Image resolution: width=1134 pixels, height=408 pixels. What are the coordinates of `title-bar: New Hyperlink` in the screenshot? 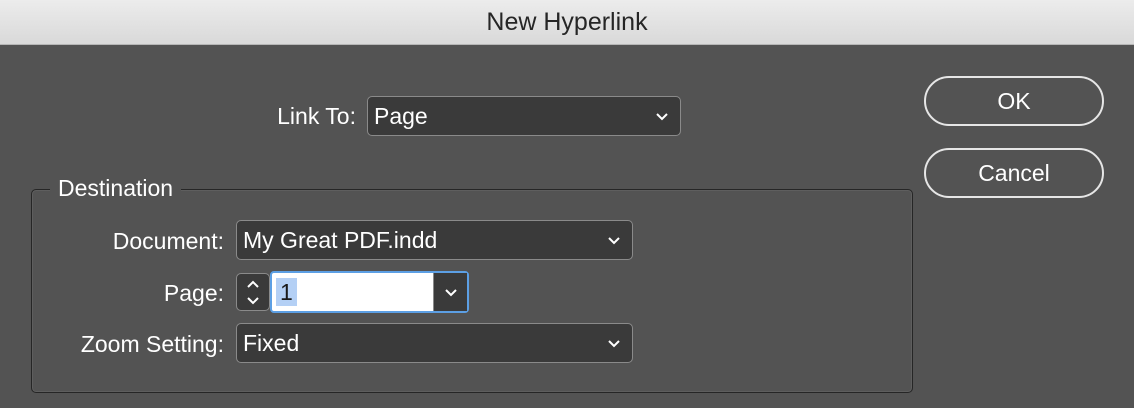 It's located at (567, 22).